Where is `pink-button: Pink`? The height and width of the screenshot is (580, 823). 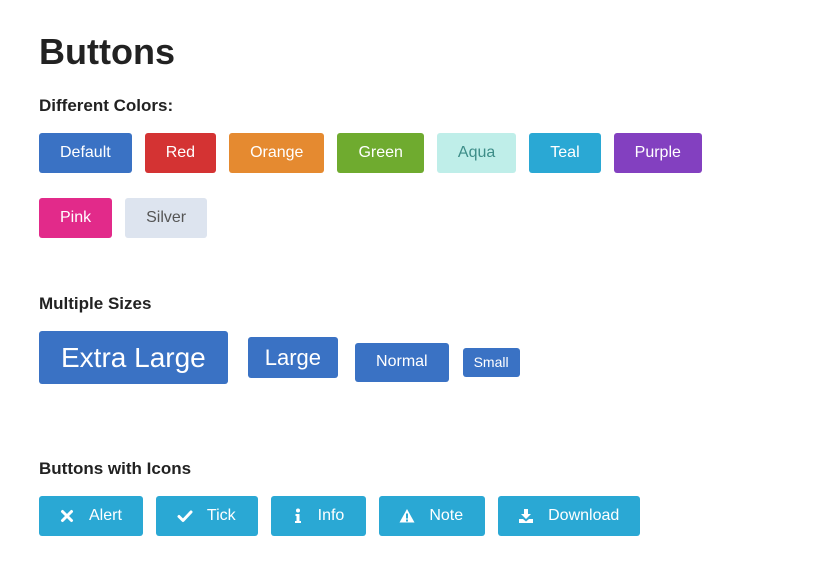 pink-button: Pink is located at coordinates (76, 218).